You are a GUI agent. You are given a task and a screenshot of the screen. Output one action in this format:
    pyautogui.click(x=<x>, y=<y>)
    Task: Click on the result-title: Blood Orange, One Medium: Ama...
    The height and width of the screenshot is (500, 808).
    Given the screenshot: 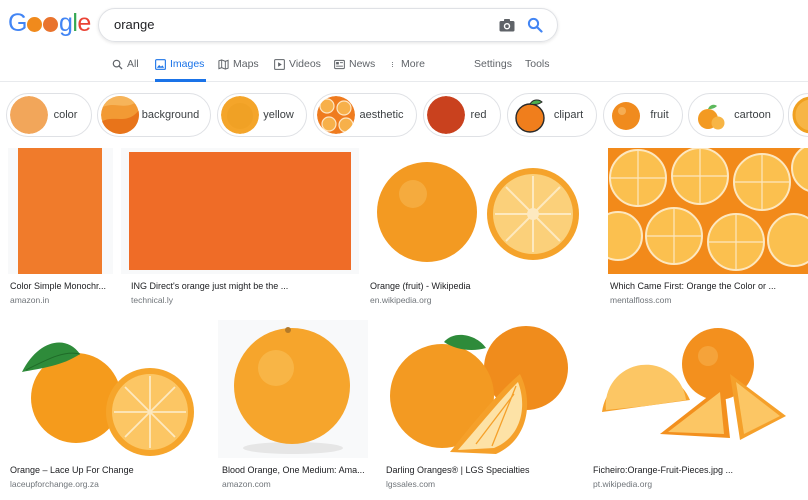 What is the action you would take?
    pyautogui.click(x=293, y=470)
    